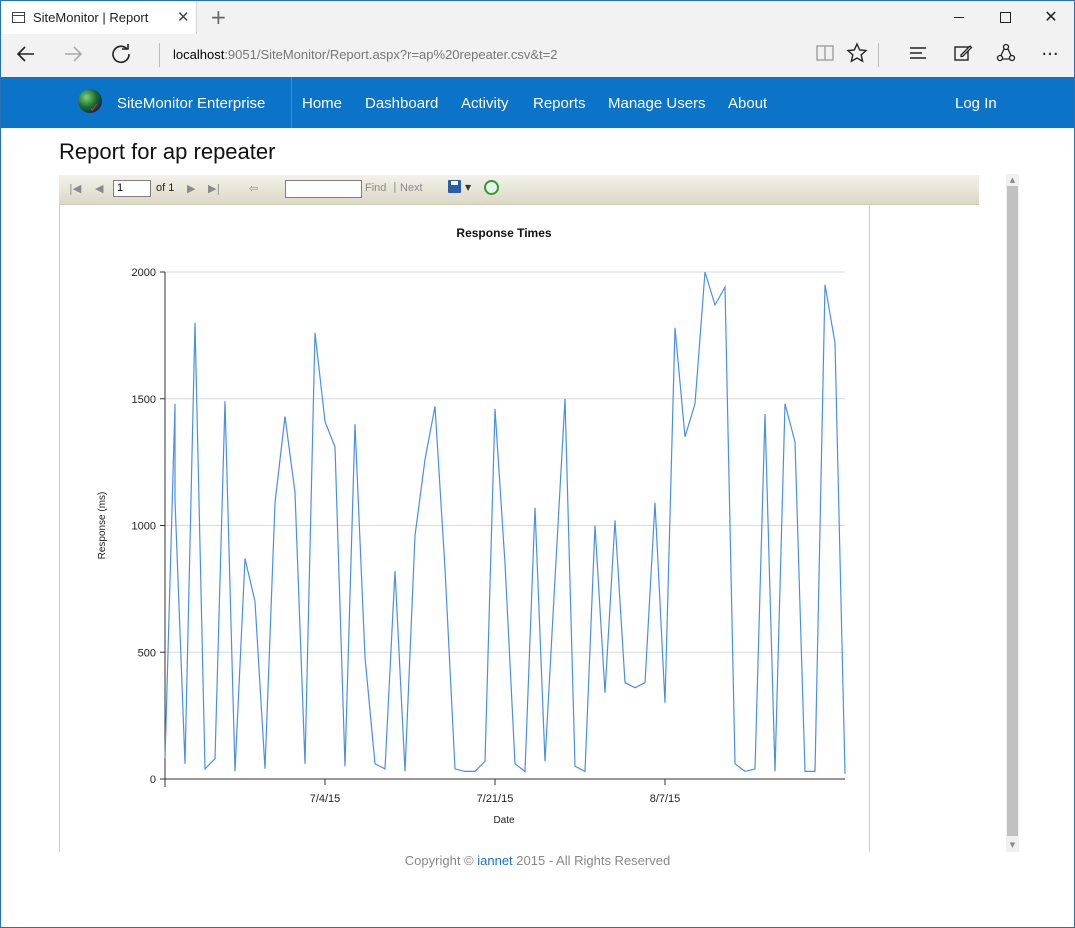  I want to click on nav-about: About, so click(747, 103).